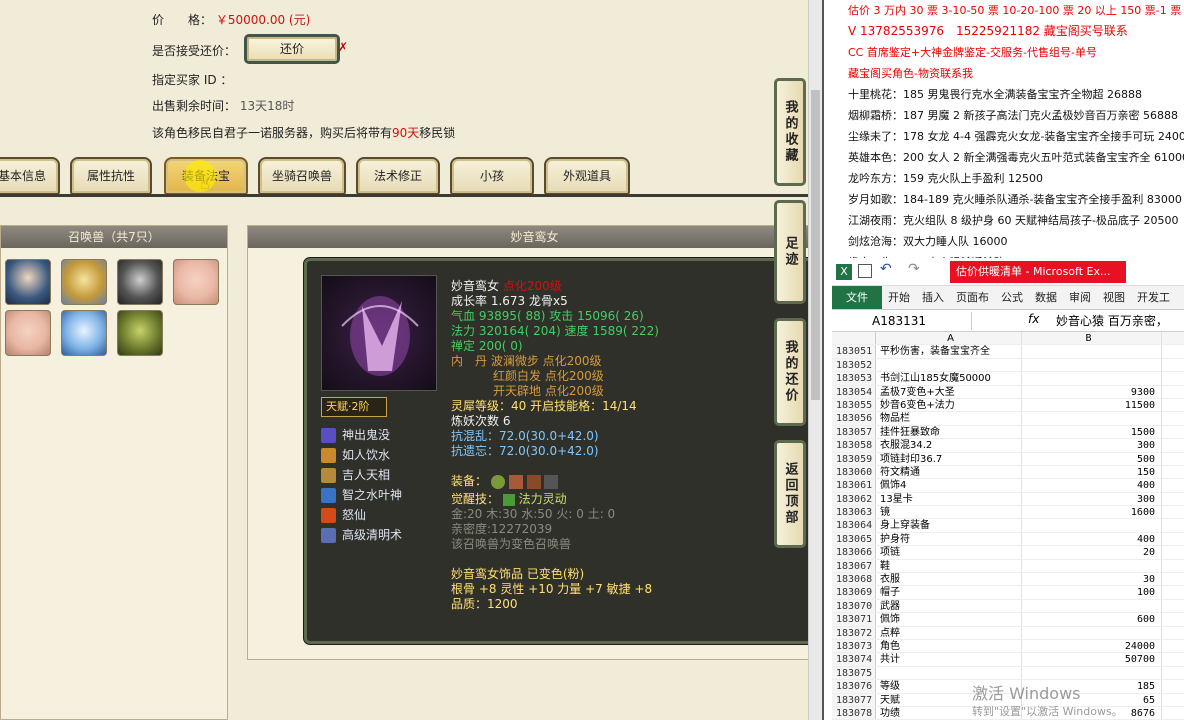 The width and height of the screenshot is (1184, 720). I want to click on cell-b: 50700, so click(1092, 659).